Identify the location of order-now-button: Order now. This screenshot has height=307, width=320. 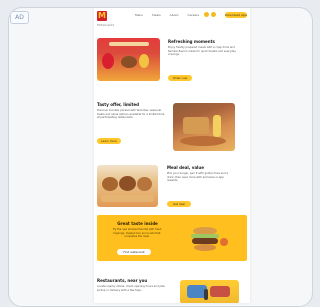
(180, 78).